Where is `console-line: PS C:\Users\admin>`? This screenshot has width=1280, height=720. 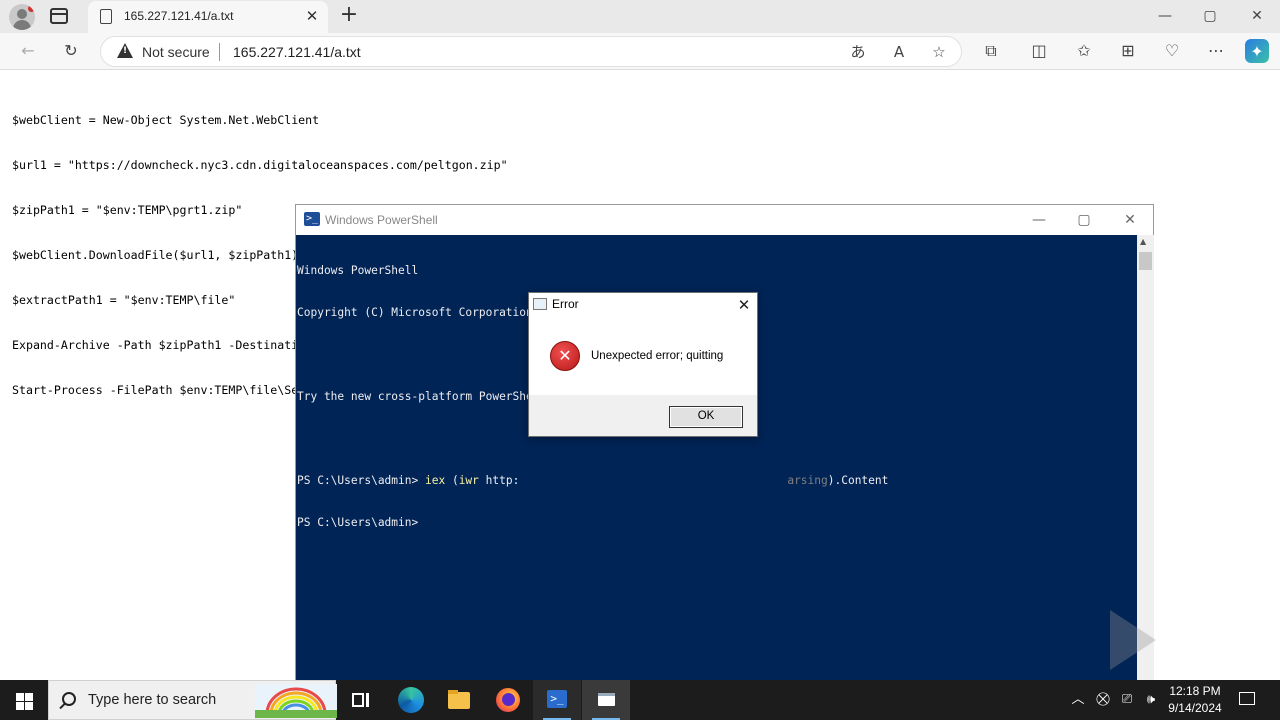 console-line: PS C:\Users\admin> is located at coordinates (358, 522).